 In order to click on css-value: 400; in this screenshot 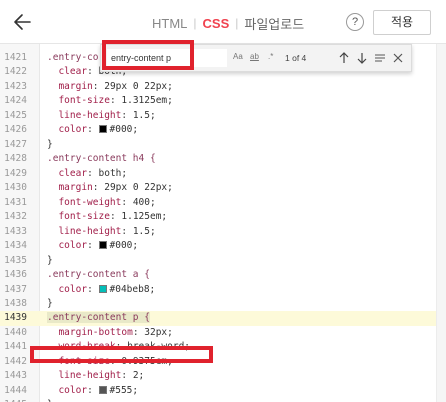, I will do `click(144, 202)`.